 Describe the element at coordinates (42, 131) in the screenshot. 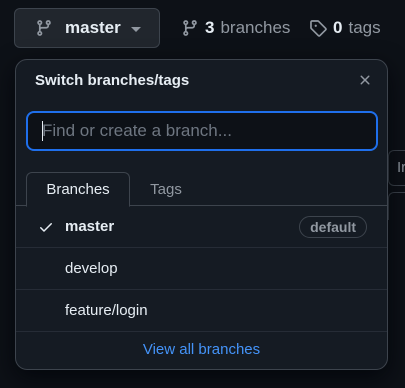

I see `text-cursor` at that location.